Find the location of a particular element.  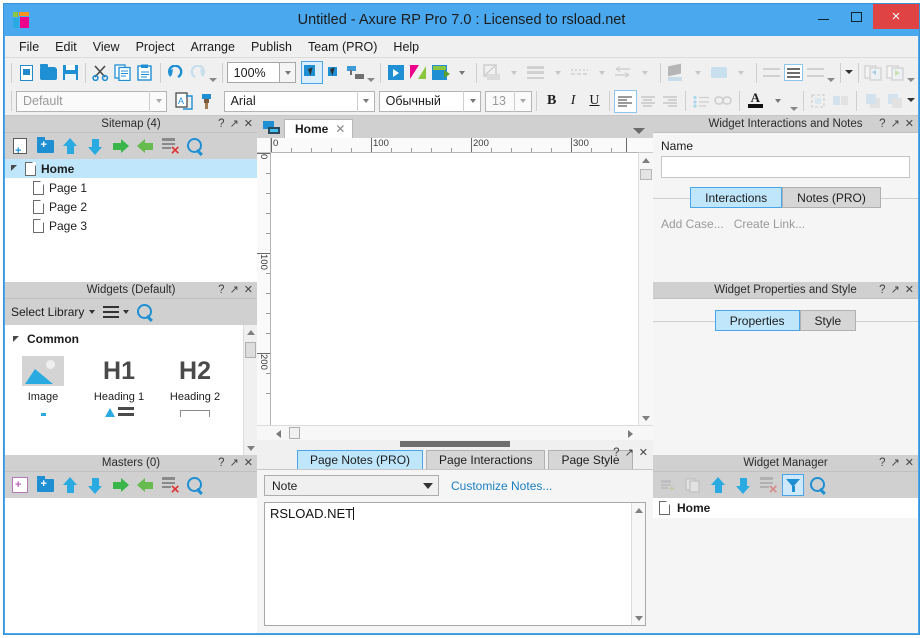

text-align-bottom-button is located at coordinates (815, 72).